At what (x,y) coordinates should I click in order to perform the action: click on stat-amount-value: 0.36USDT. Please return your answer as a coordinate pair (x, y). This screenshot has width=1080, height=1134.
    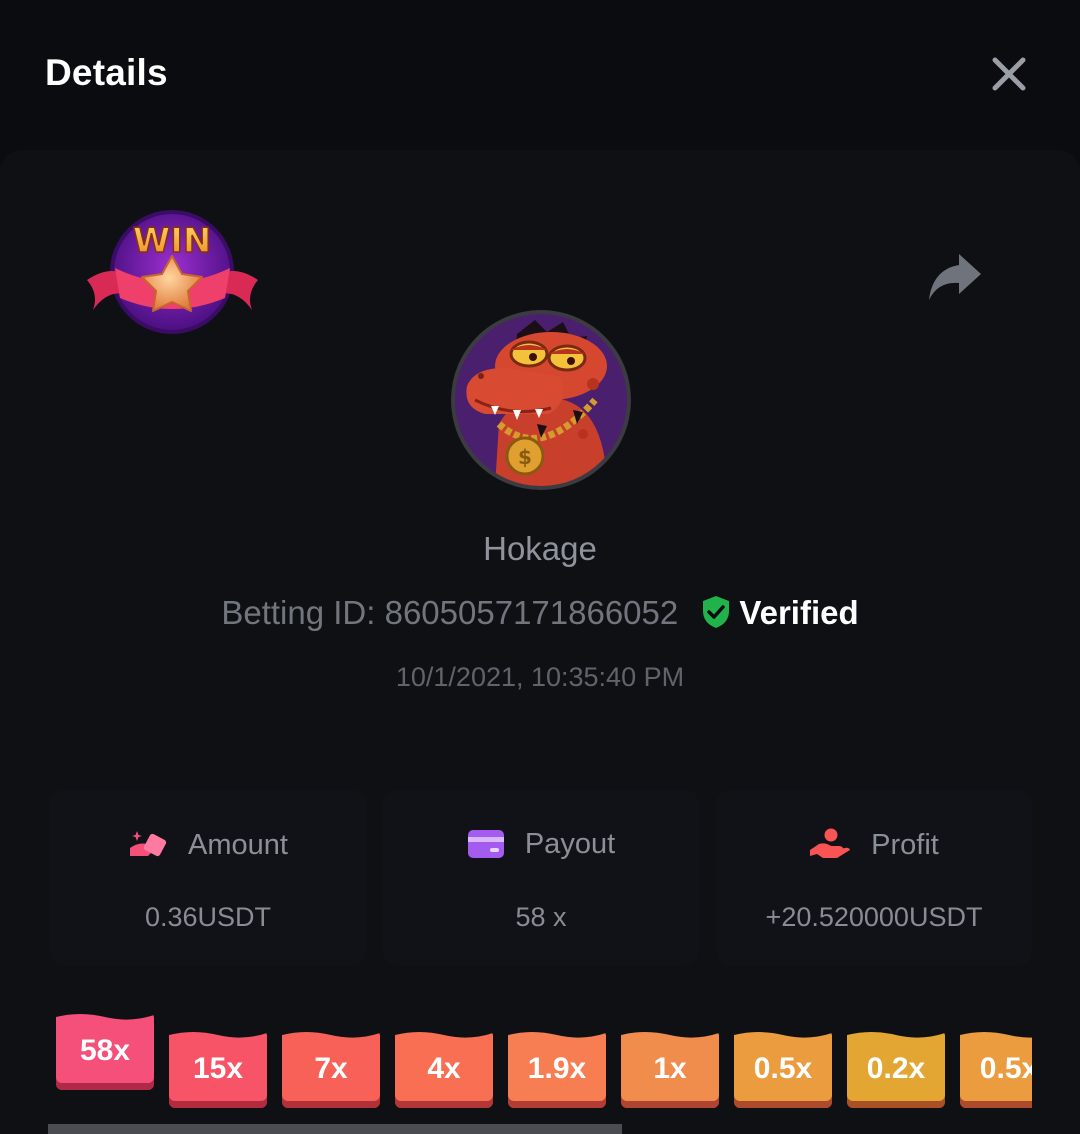
    Looking at the image, I should click on (208, 917).